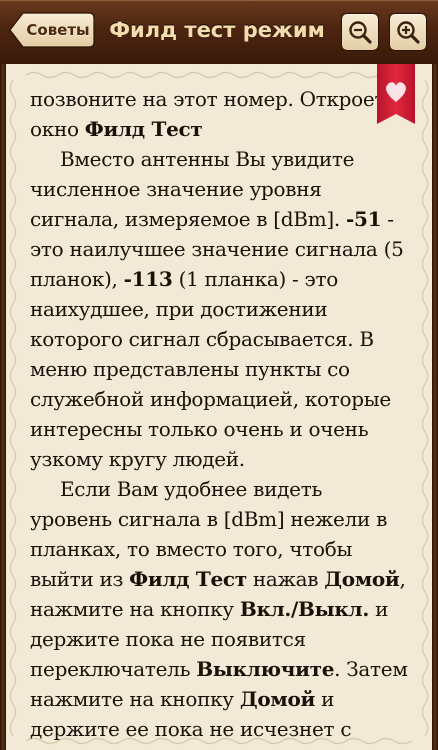 This screenshot has height=750, width=438. What do you see at coordinates (137, 459) in the screenshot?
I see `text-run: узкому кругу людей.` at bounding box center [137, 459].